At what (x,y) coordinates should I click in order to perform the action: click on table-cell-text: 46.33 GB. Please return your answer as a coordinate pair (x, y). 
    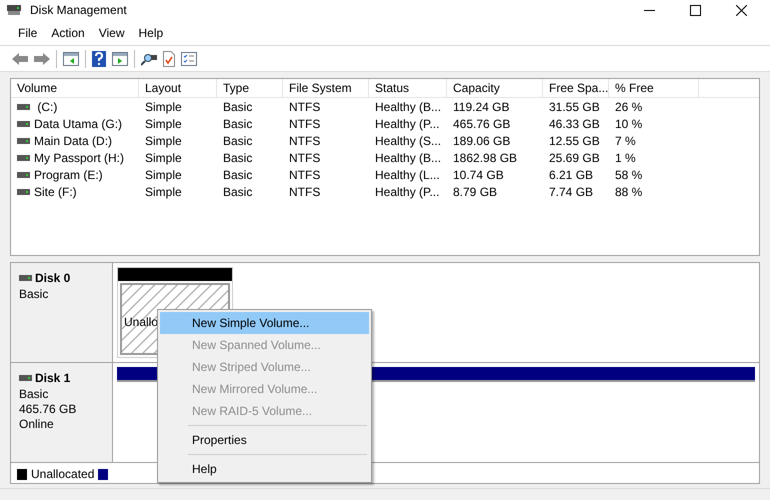
    Looking at the image, I should click on (574, 124).